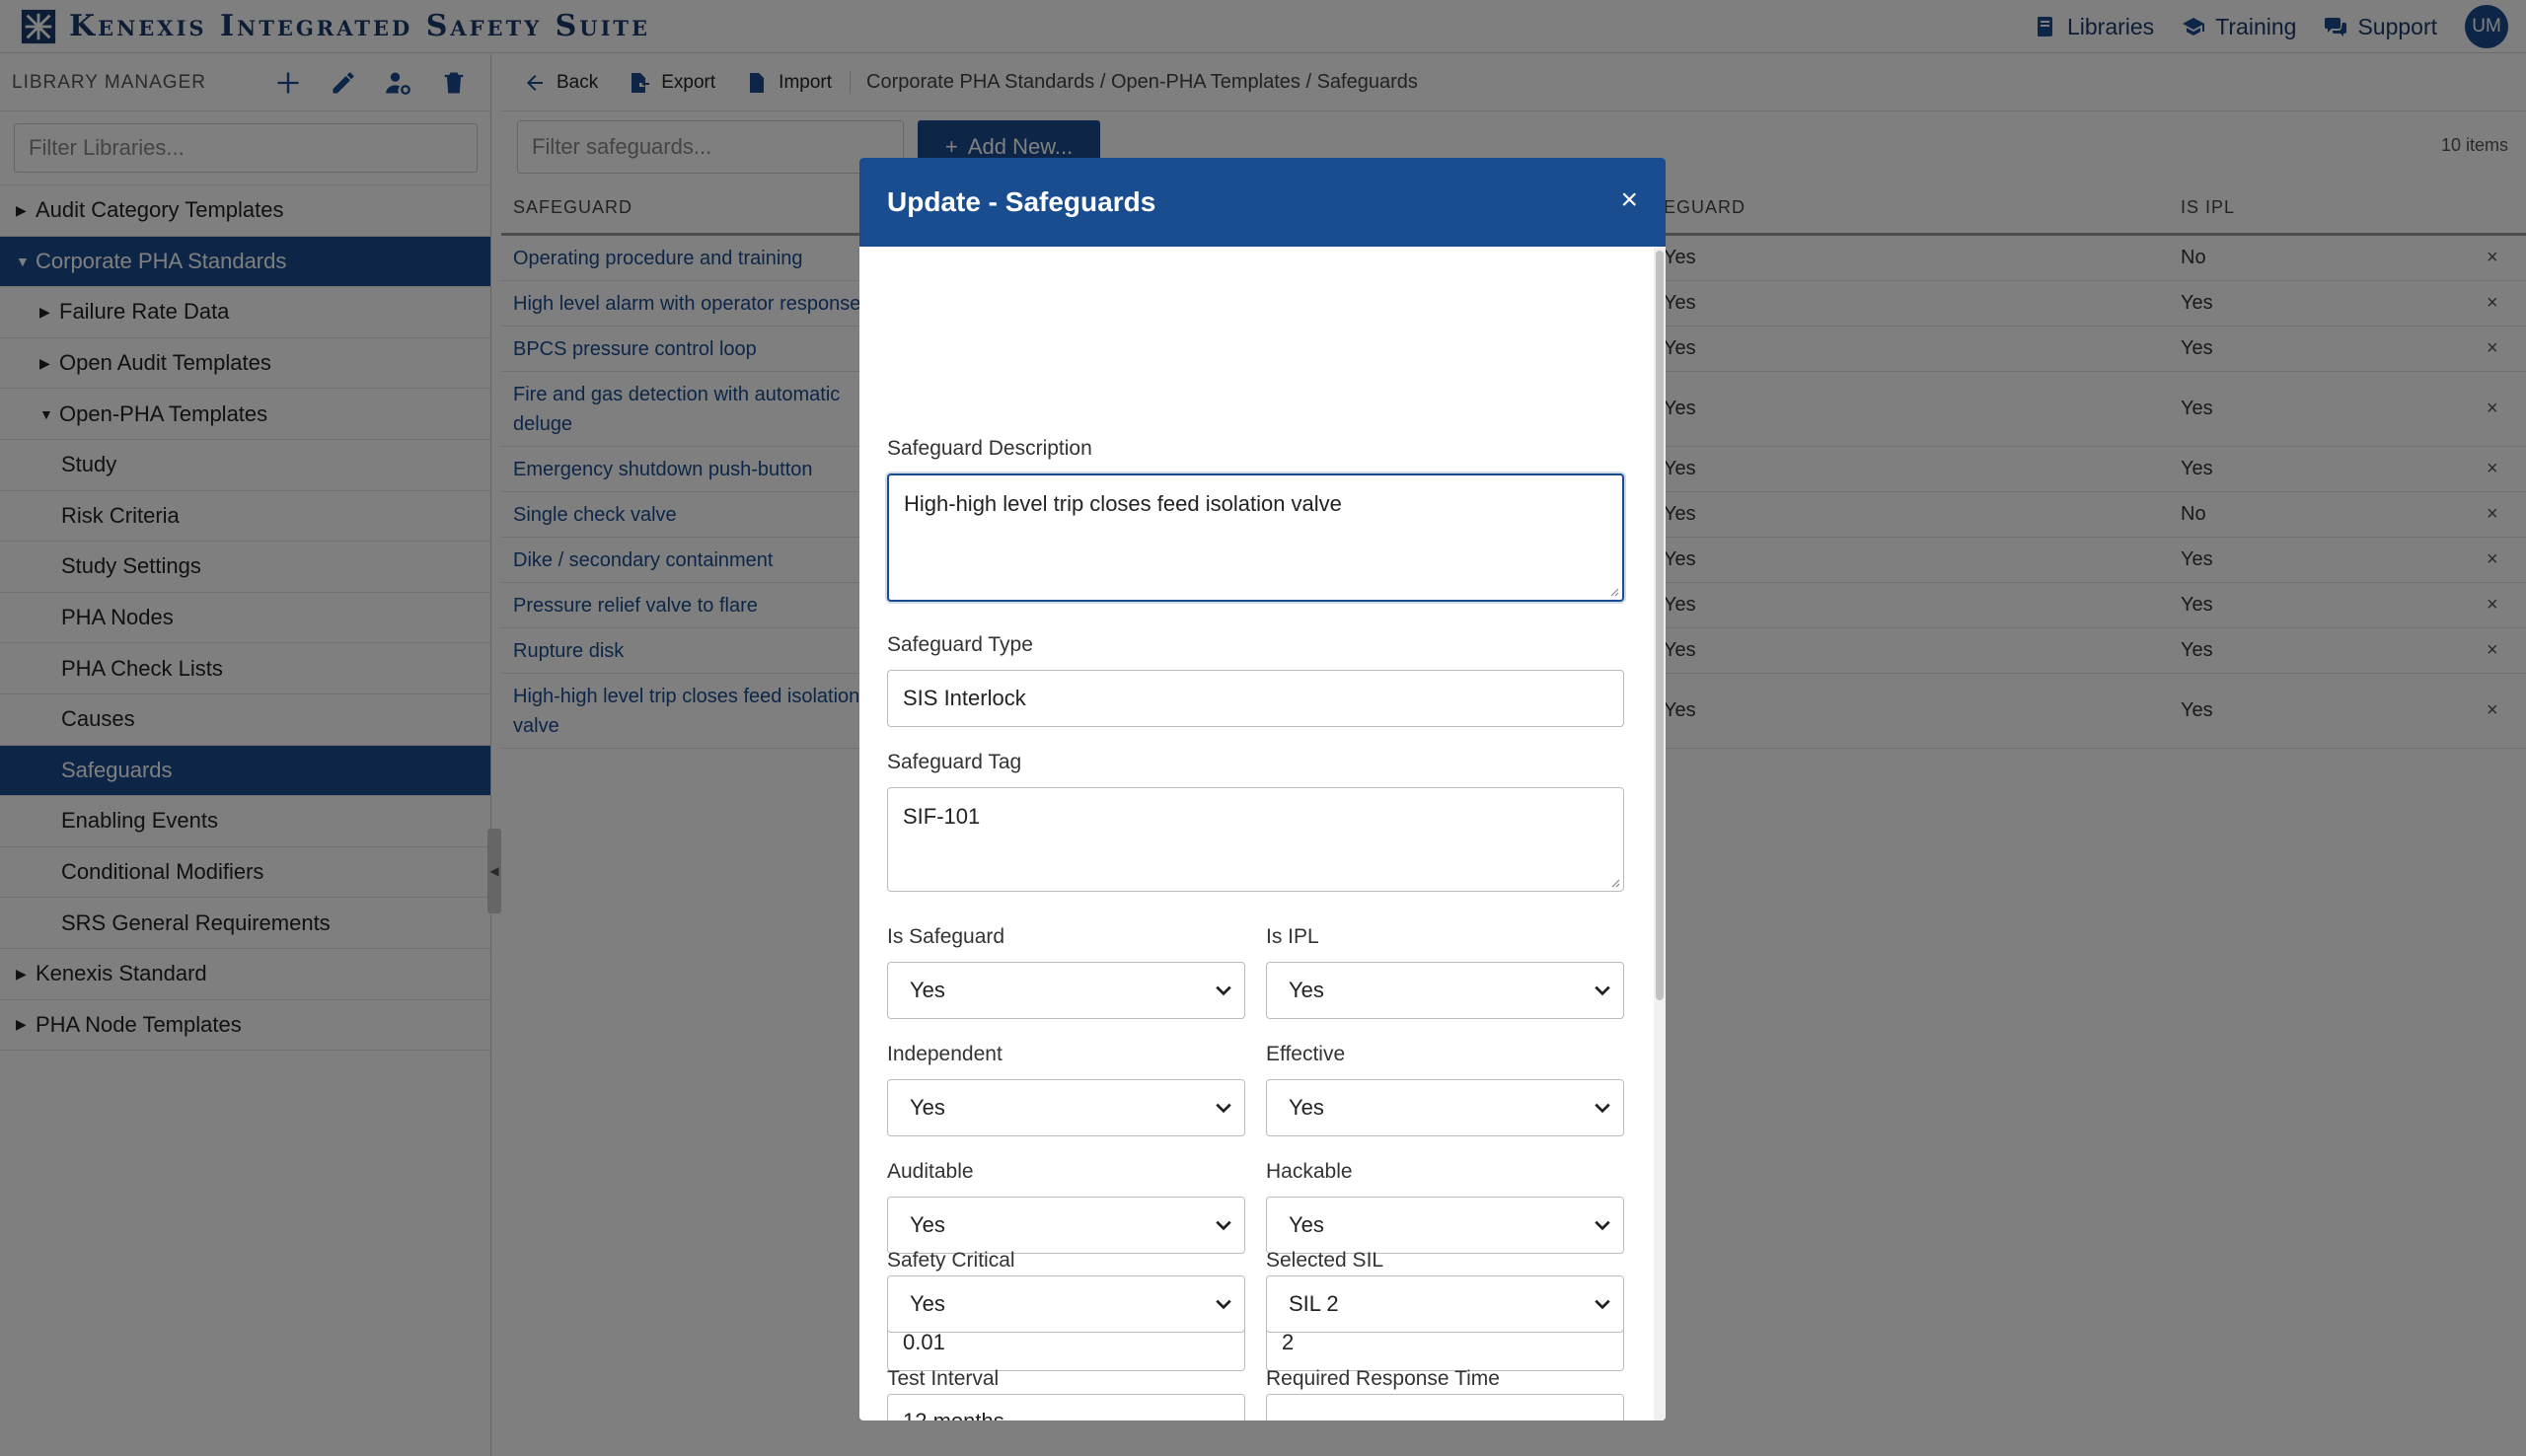 The image size is (2526, 1456). I want to click on tag-textarea: SIF-101, so click(1255, 839).